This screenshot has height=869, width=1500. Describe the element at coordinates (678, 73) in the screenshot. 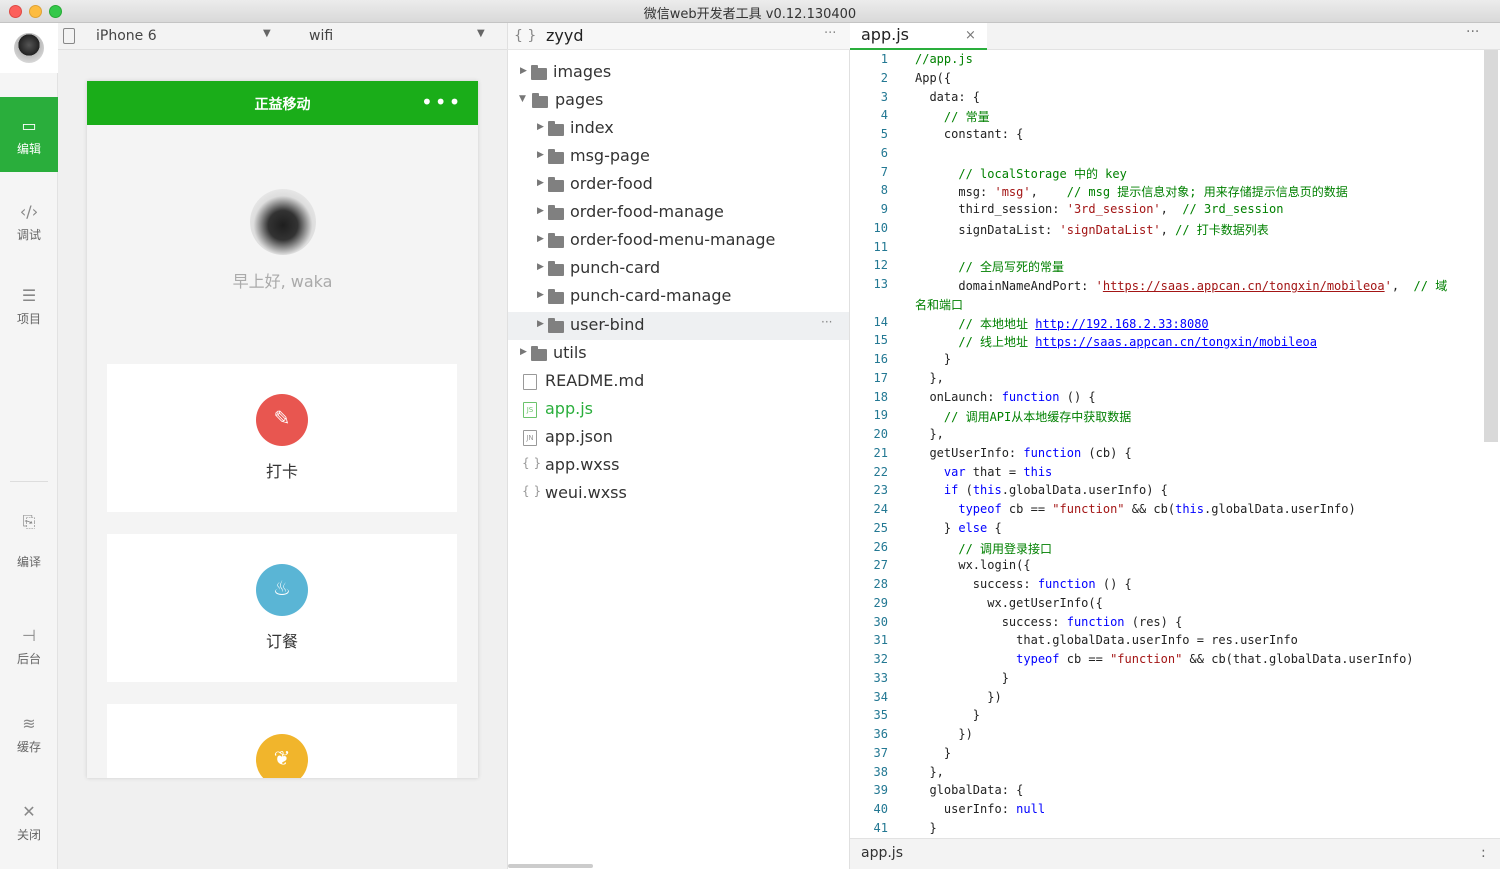

I see `tree-item-images: ▶ images` at that location.